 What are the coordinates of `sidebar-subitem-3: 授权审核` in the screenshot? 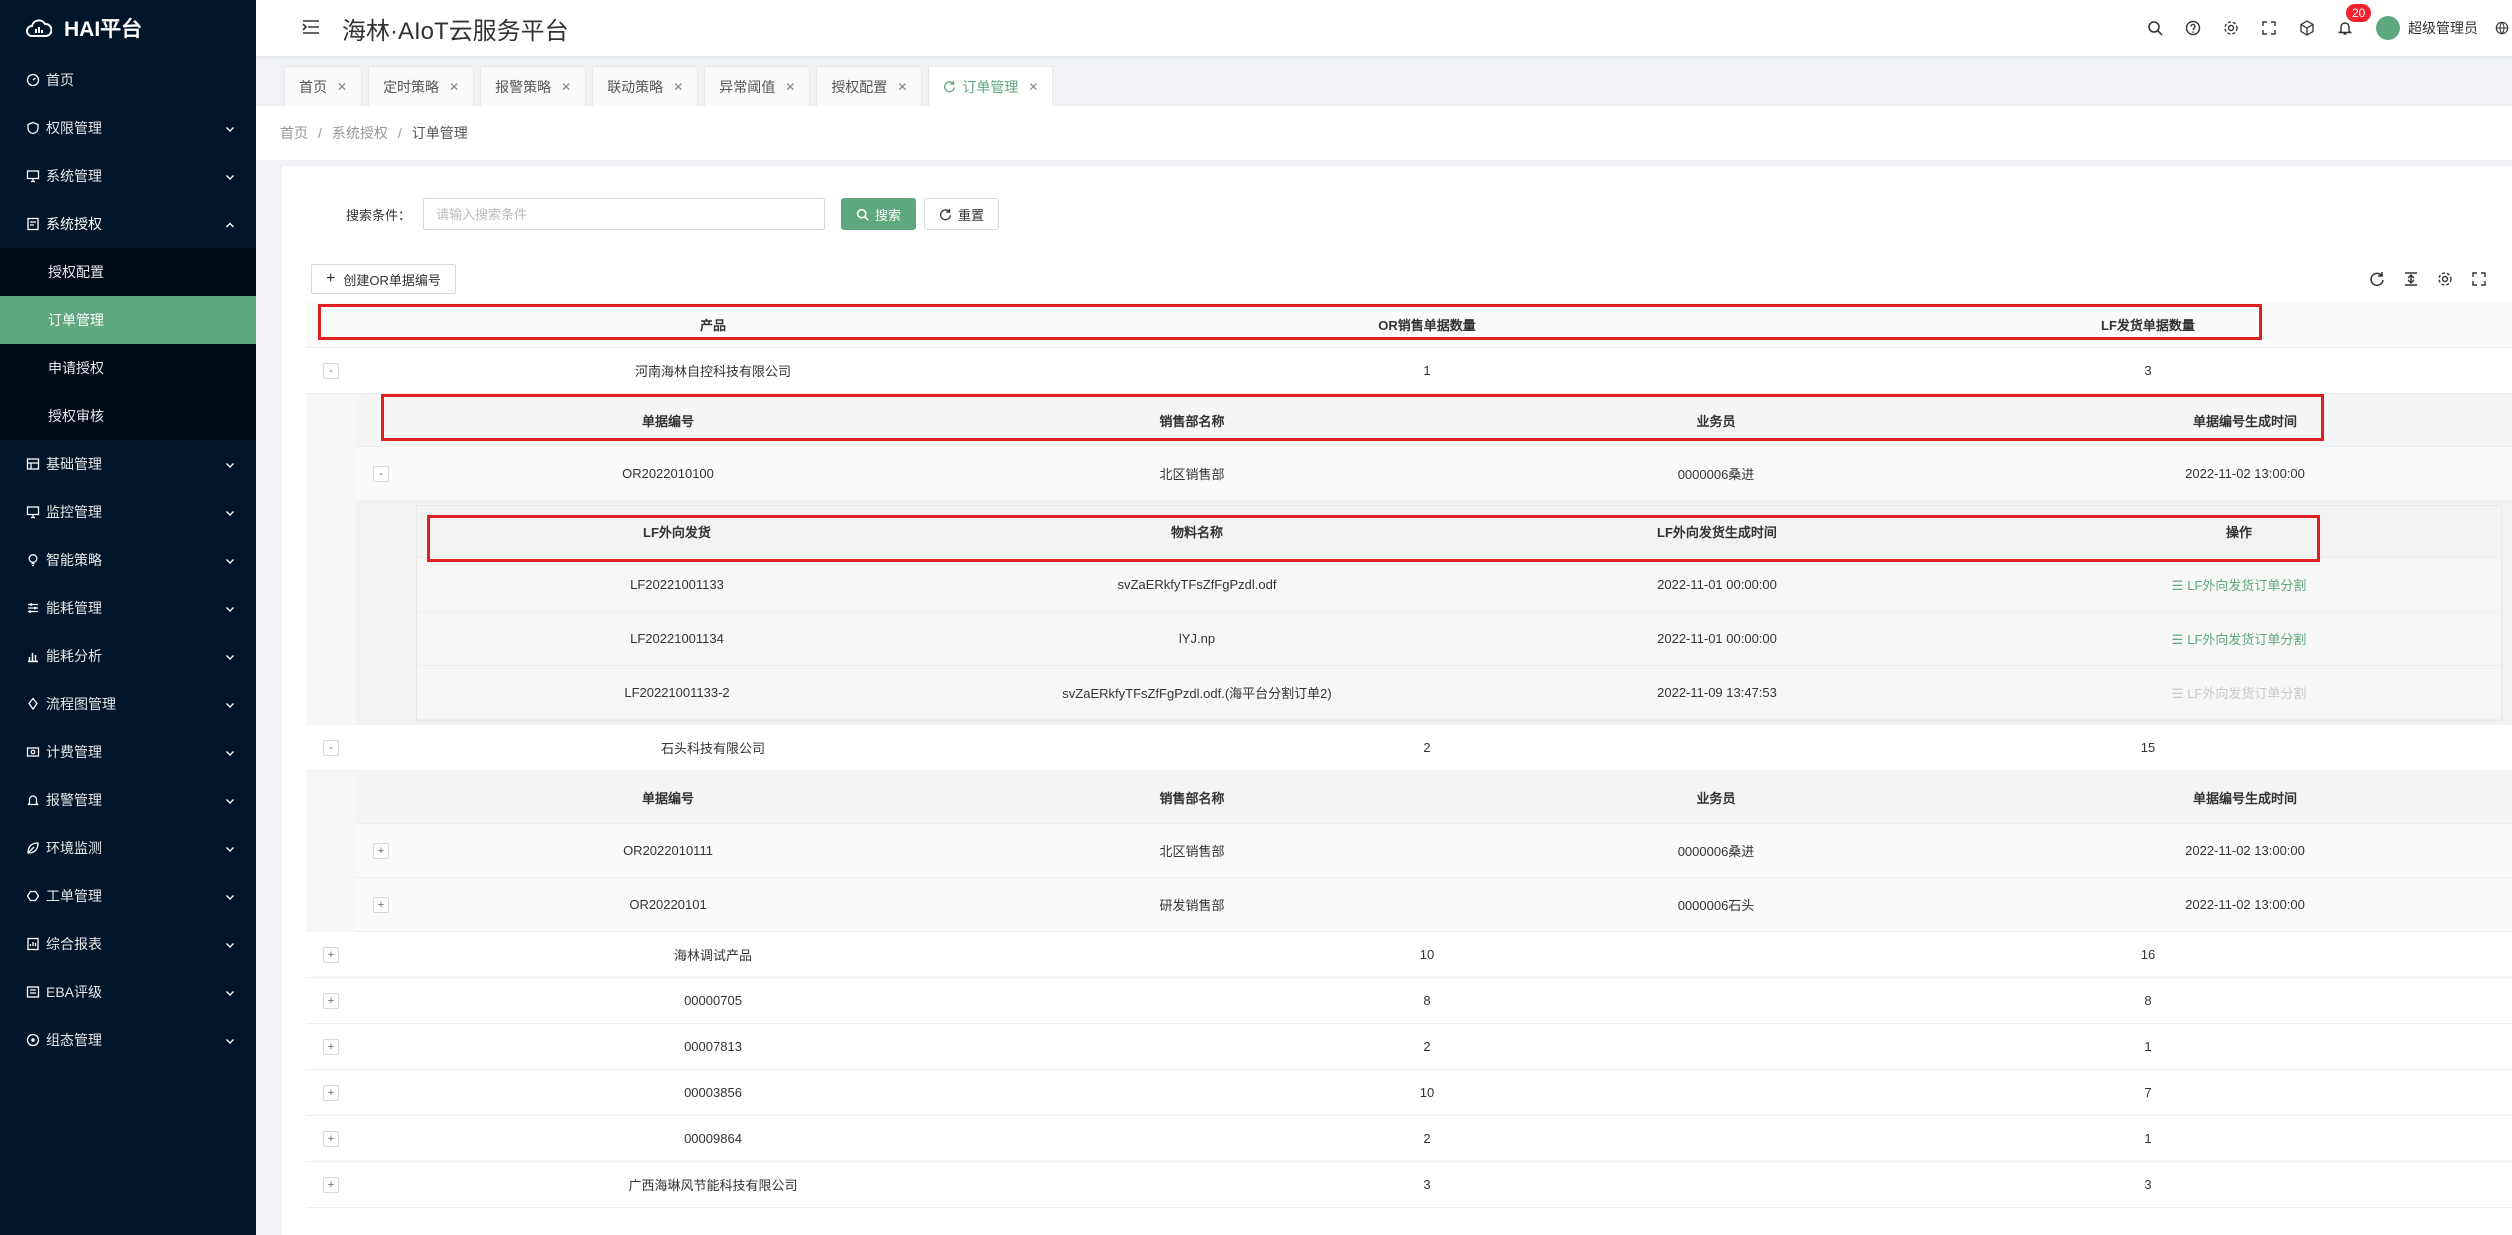 It's located at (128, 416).